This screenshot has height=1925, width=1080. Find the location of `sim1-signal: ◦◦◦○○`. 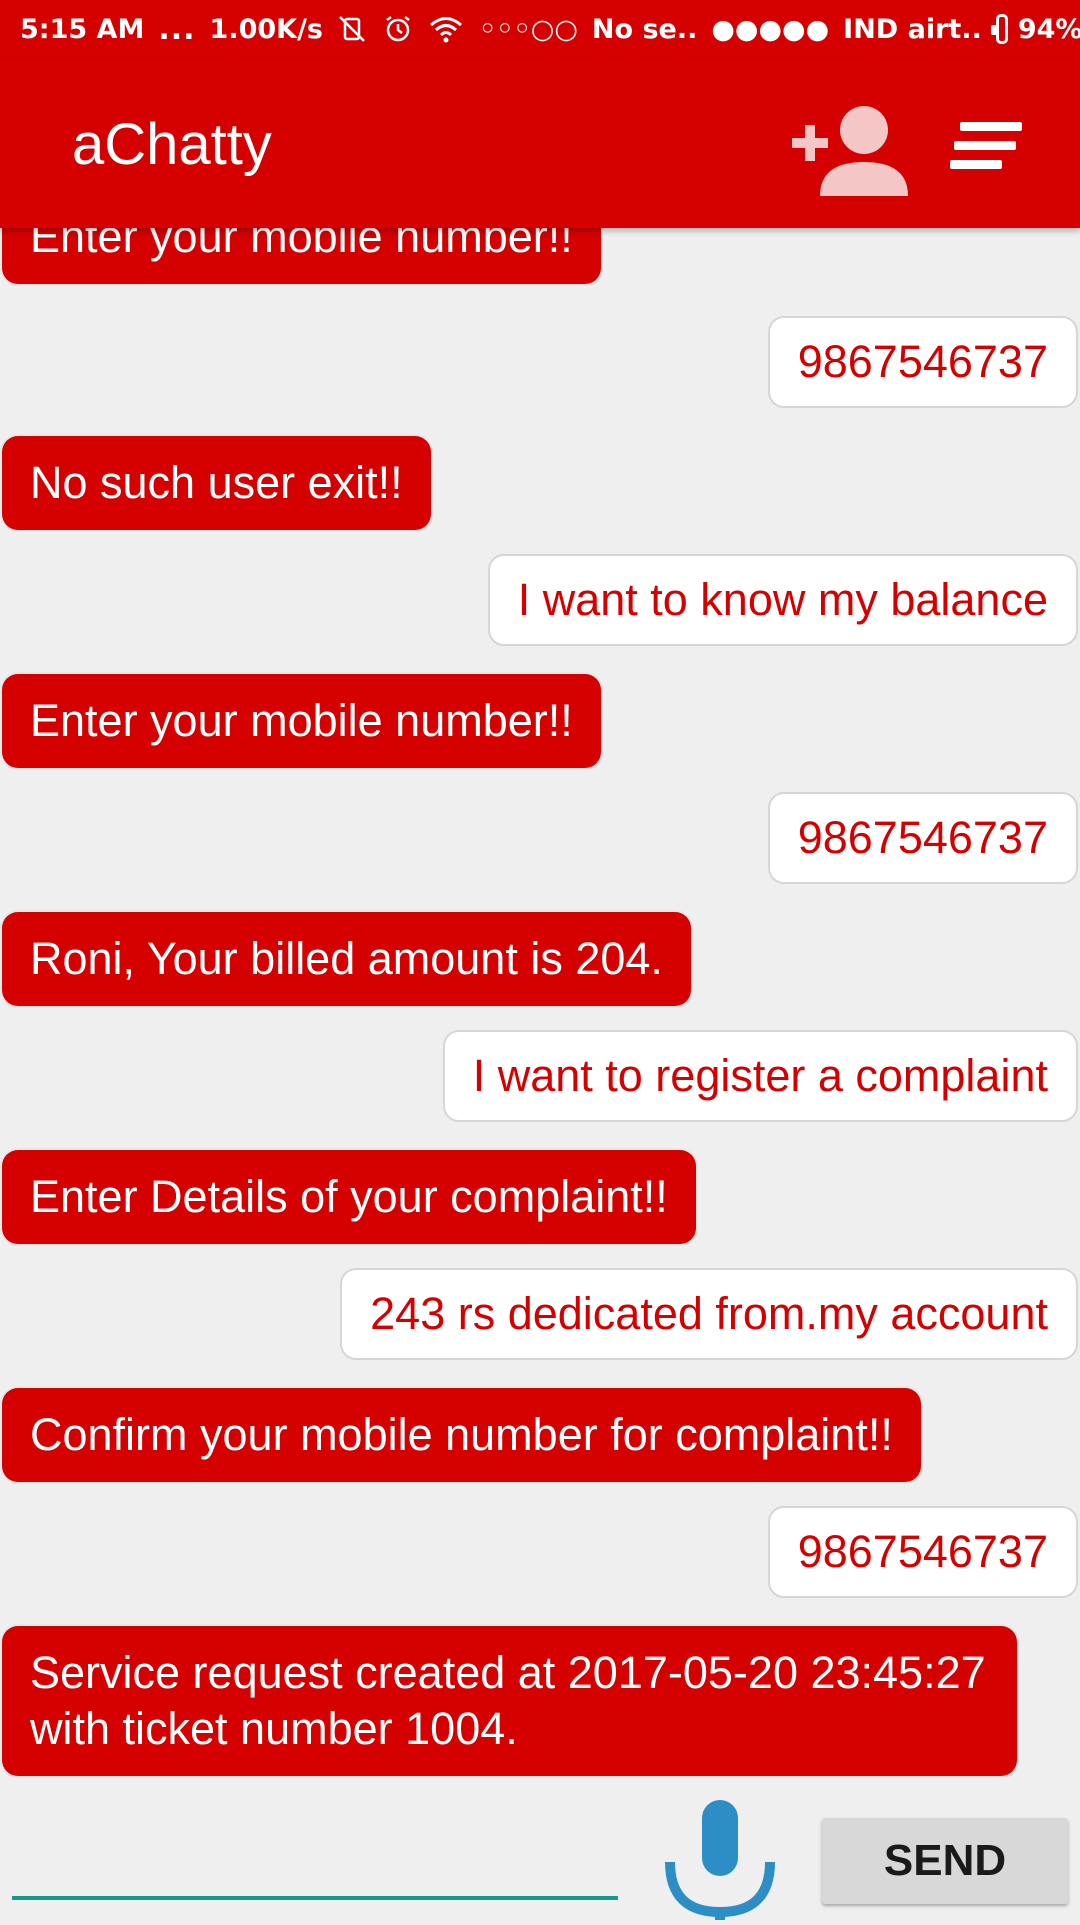

sim1-signal: ◦◦◦○○ is located at coordinates (528, 29).